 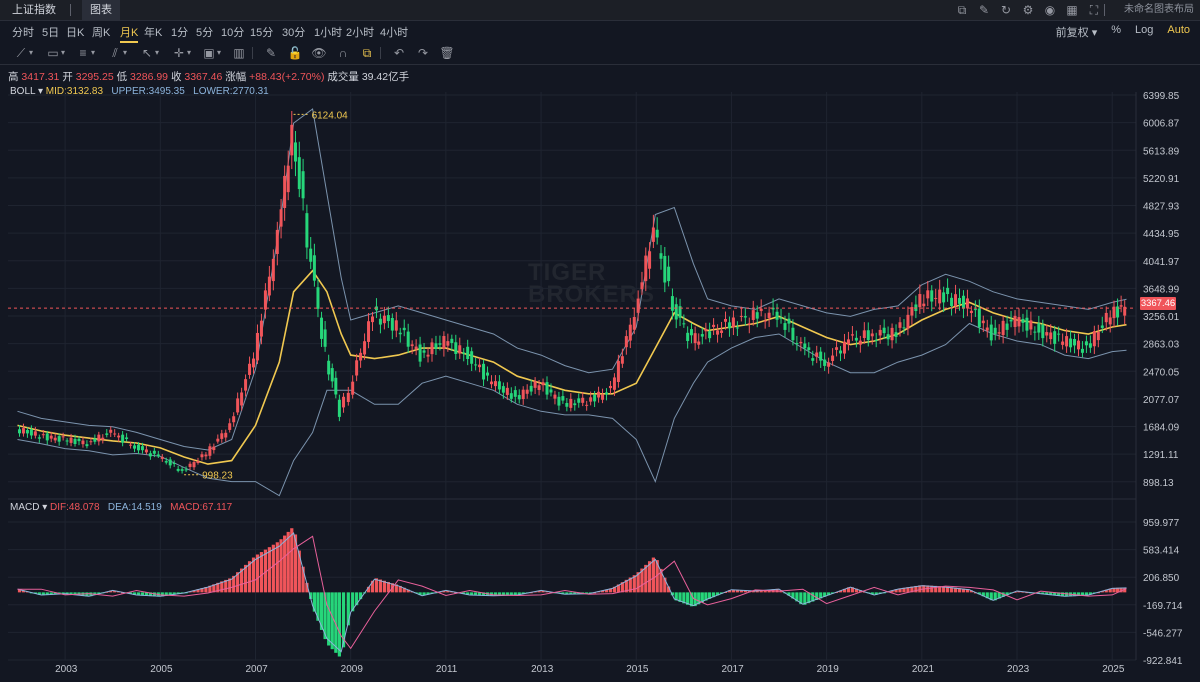 What do you see at coordinates (1161, 455) in the screenshot?
I see `price-tick-label: 1291.11` at bounding box center [1161, 455].